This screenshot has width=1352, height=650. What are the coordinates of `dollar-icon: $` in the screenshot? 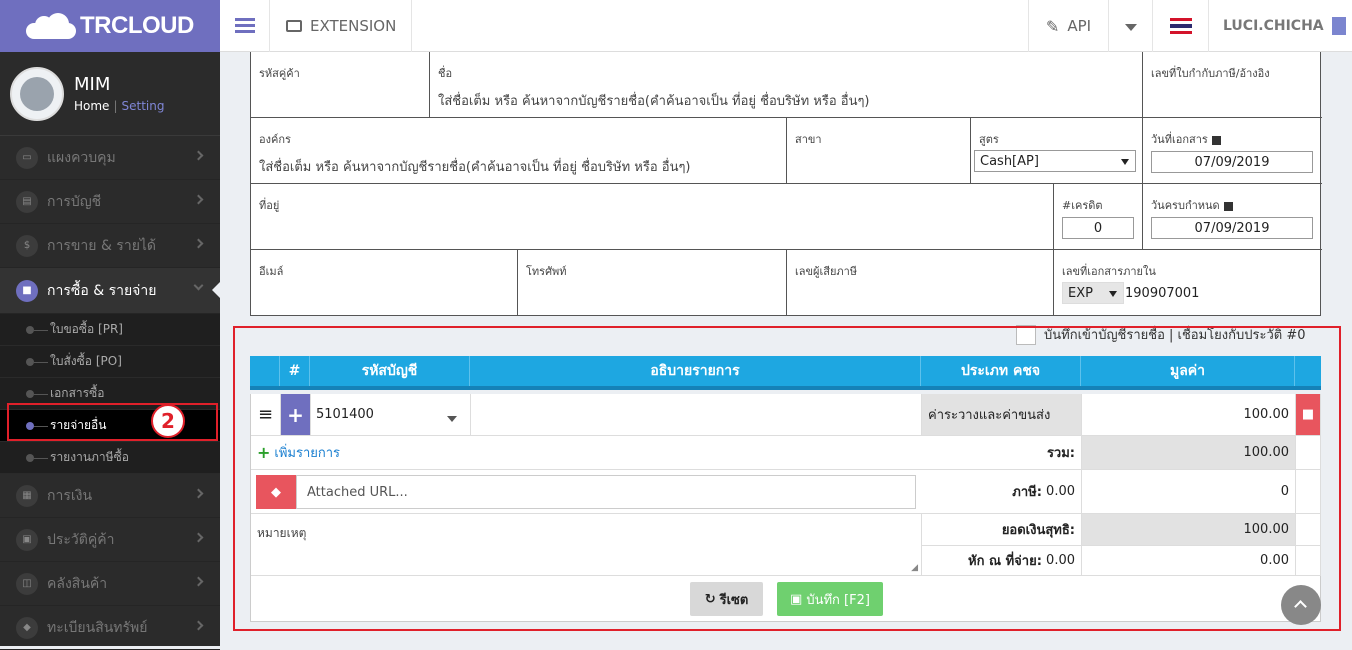 It's located at (27, 245).